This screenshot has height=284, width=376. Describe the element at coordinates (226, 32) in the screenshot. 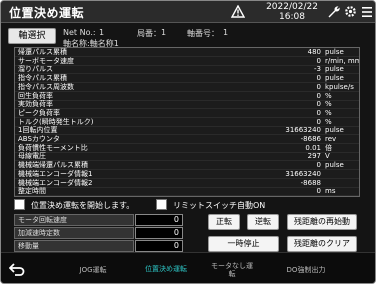

I see `axis-no-value: 1` at that location.